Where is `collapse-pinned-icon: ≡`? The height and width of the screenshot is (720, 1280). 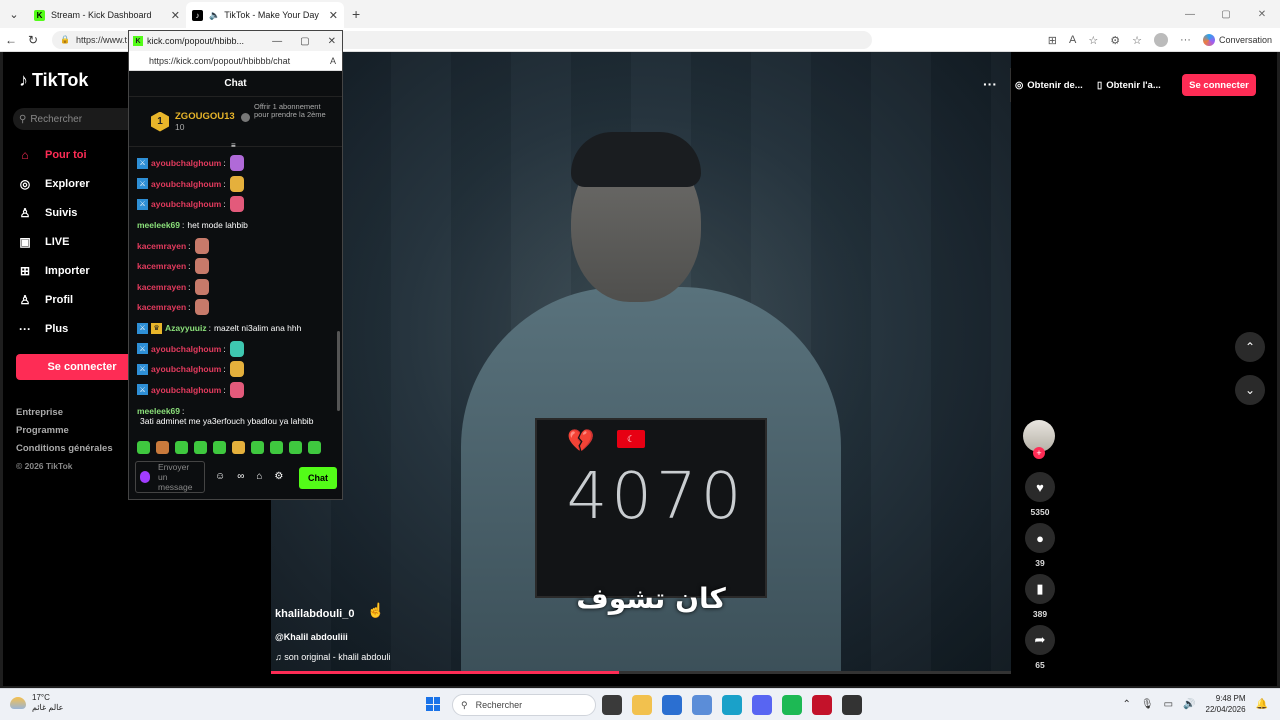
collapse-pinned-icon: ≡ is located at coordinates (233, 145).